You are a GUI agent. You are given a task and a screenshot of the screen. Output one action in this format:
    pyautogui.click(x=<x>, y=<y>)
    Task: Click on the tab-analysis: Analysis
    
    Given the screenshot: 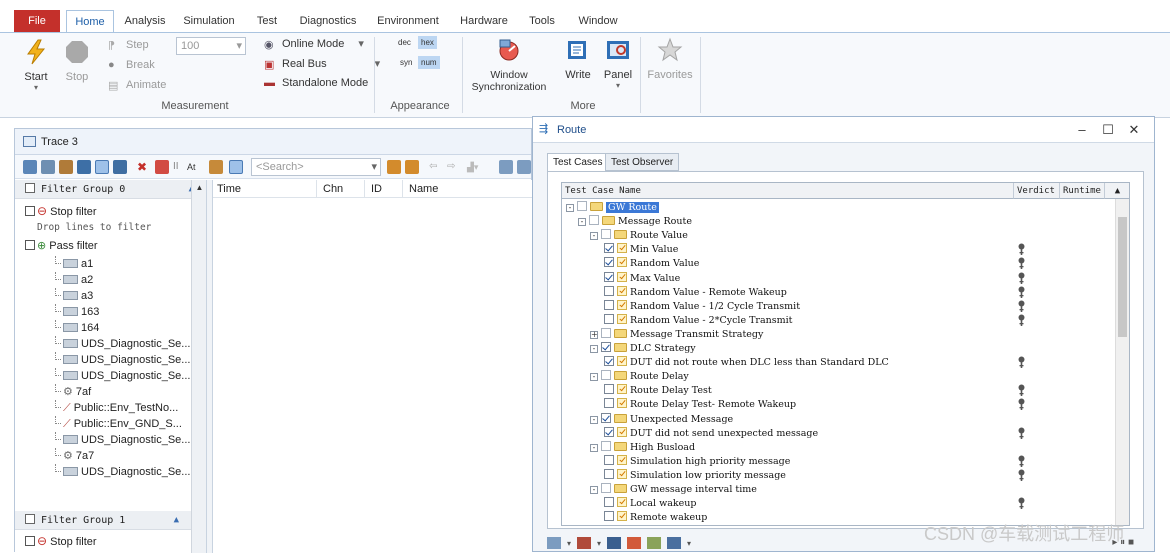 What is the action you would take?
    pyautogui.click(x=145, y=21)
    